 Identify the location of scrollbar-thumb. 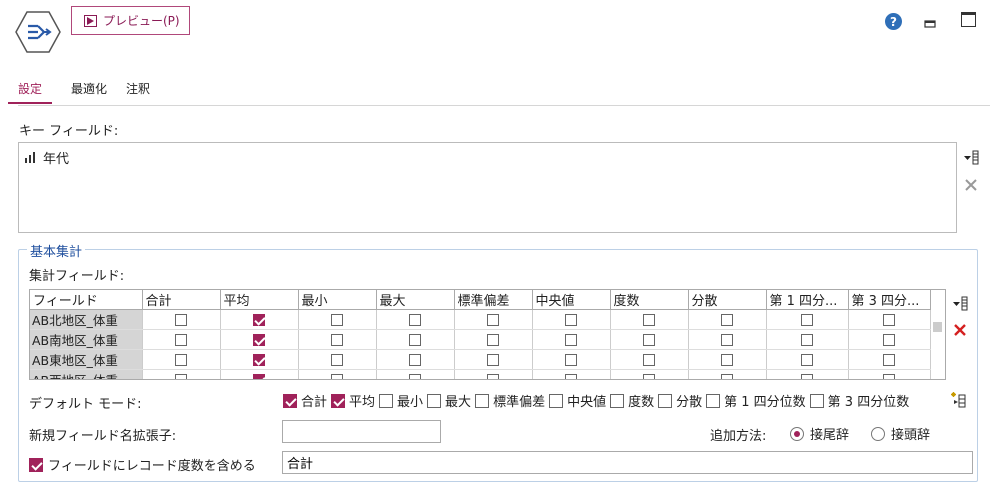
(937, 327).